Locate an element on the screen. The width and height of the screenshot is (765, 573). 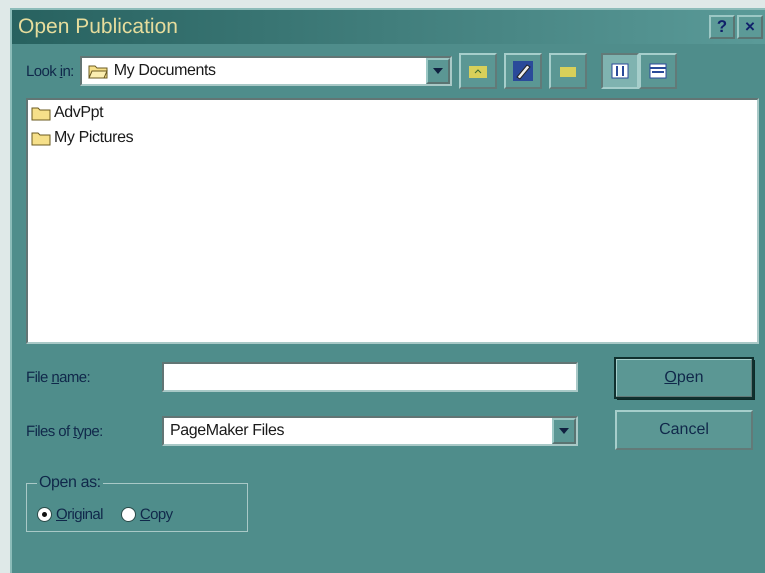
file-type-dropdown: PageMaker Files is located at coordinates (370, 431).